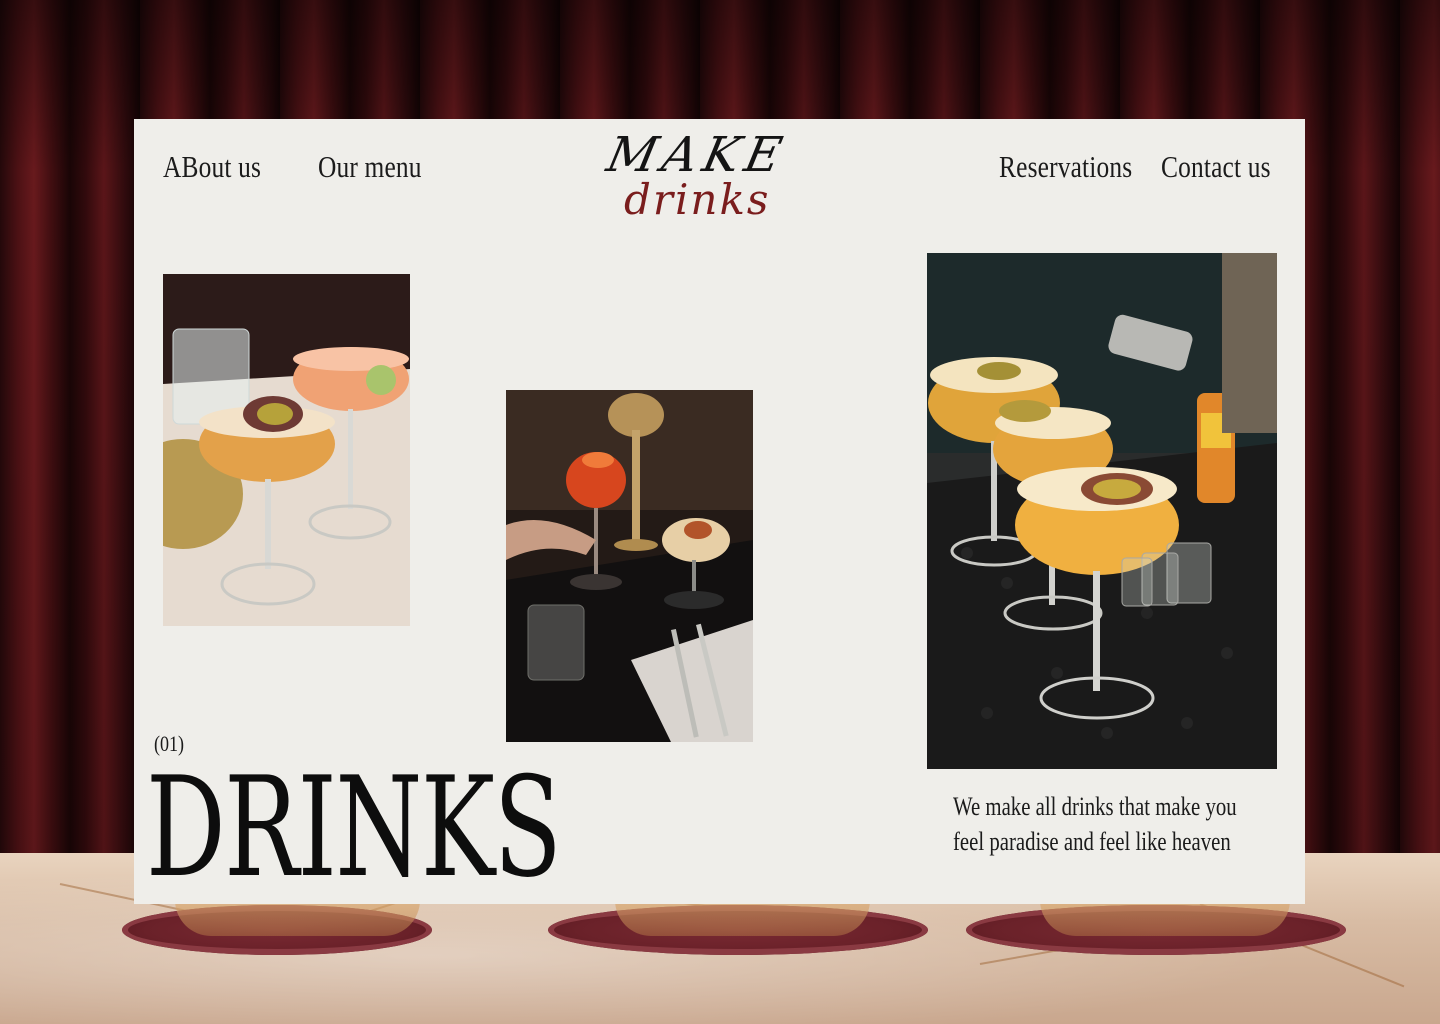 The image size is (1440, 1024). What do you see at coordinates (370, 167) in the screenshot?
I see `nav-our-menu: Our menu` at bounding box center [370, 167].